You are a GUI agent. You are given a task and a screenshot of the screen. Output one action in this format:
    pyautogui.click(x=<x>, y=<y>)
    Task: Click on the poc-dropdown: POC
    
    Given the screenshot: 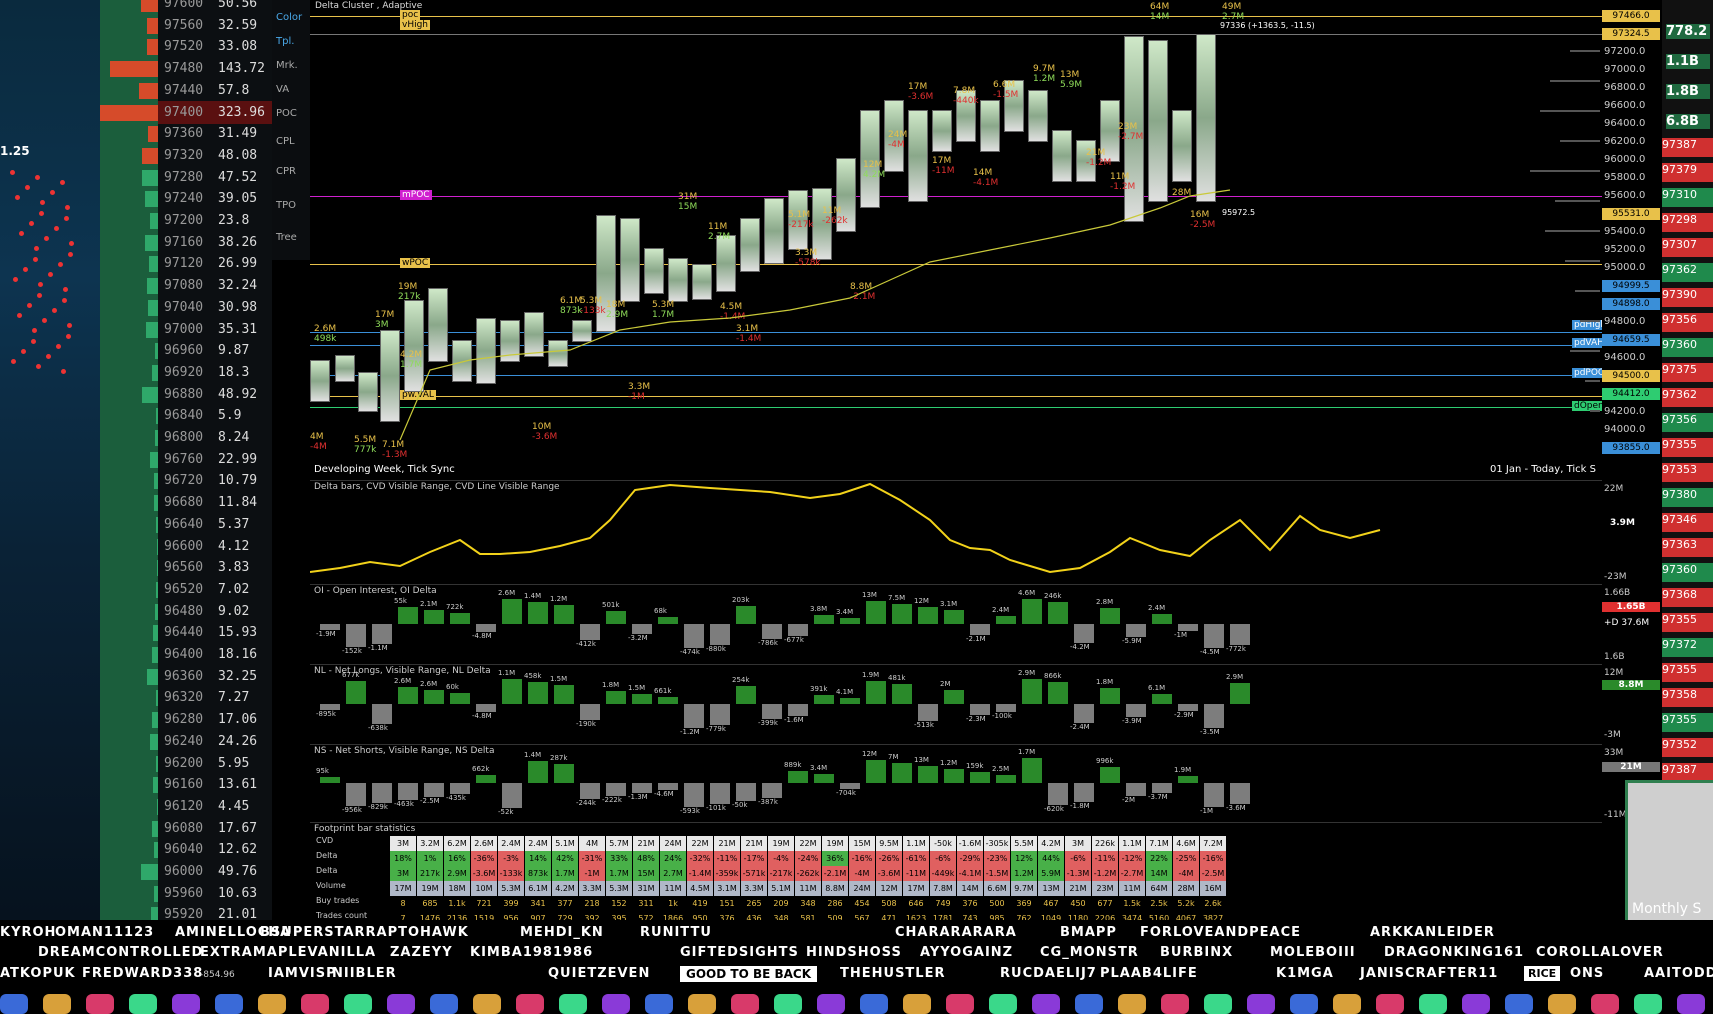 What is the action you would take?
    pyautogui.click(x=286, y=113)
    